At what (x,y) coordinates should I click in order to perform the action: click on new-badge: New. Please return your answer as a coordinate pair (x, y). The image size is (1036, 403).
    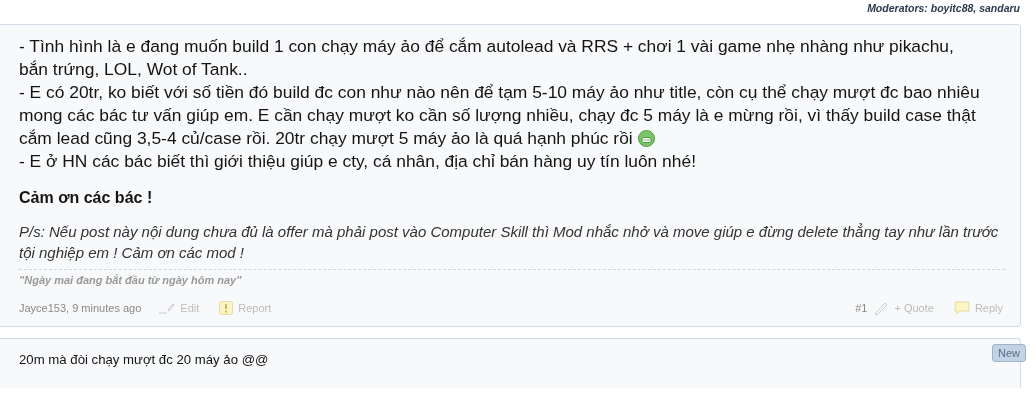
    Looking at the image, I should click on (1009, 353).